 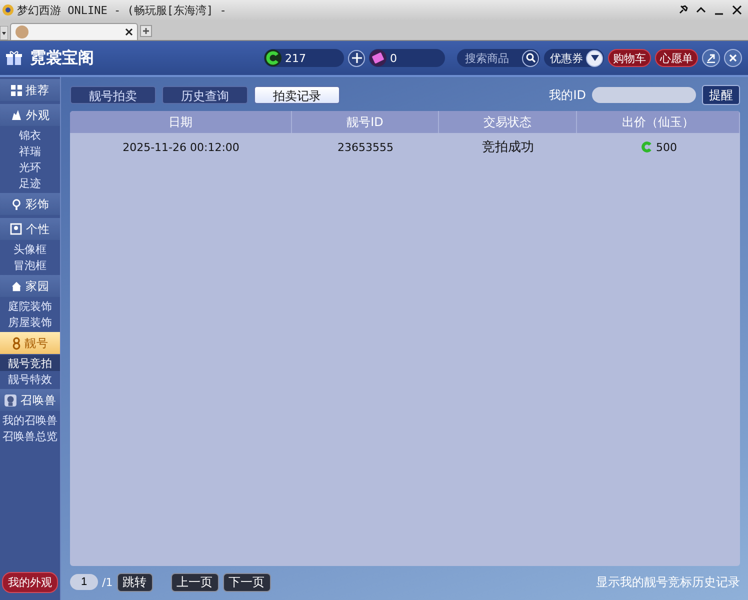 I want to click on close-button, so click(x=733, y=58).